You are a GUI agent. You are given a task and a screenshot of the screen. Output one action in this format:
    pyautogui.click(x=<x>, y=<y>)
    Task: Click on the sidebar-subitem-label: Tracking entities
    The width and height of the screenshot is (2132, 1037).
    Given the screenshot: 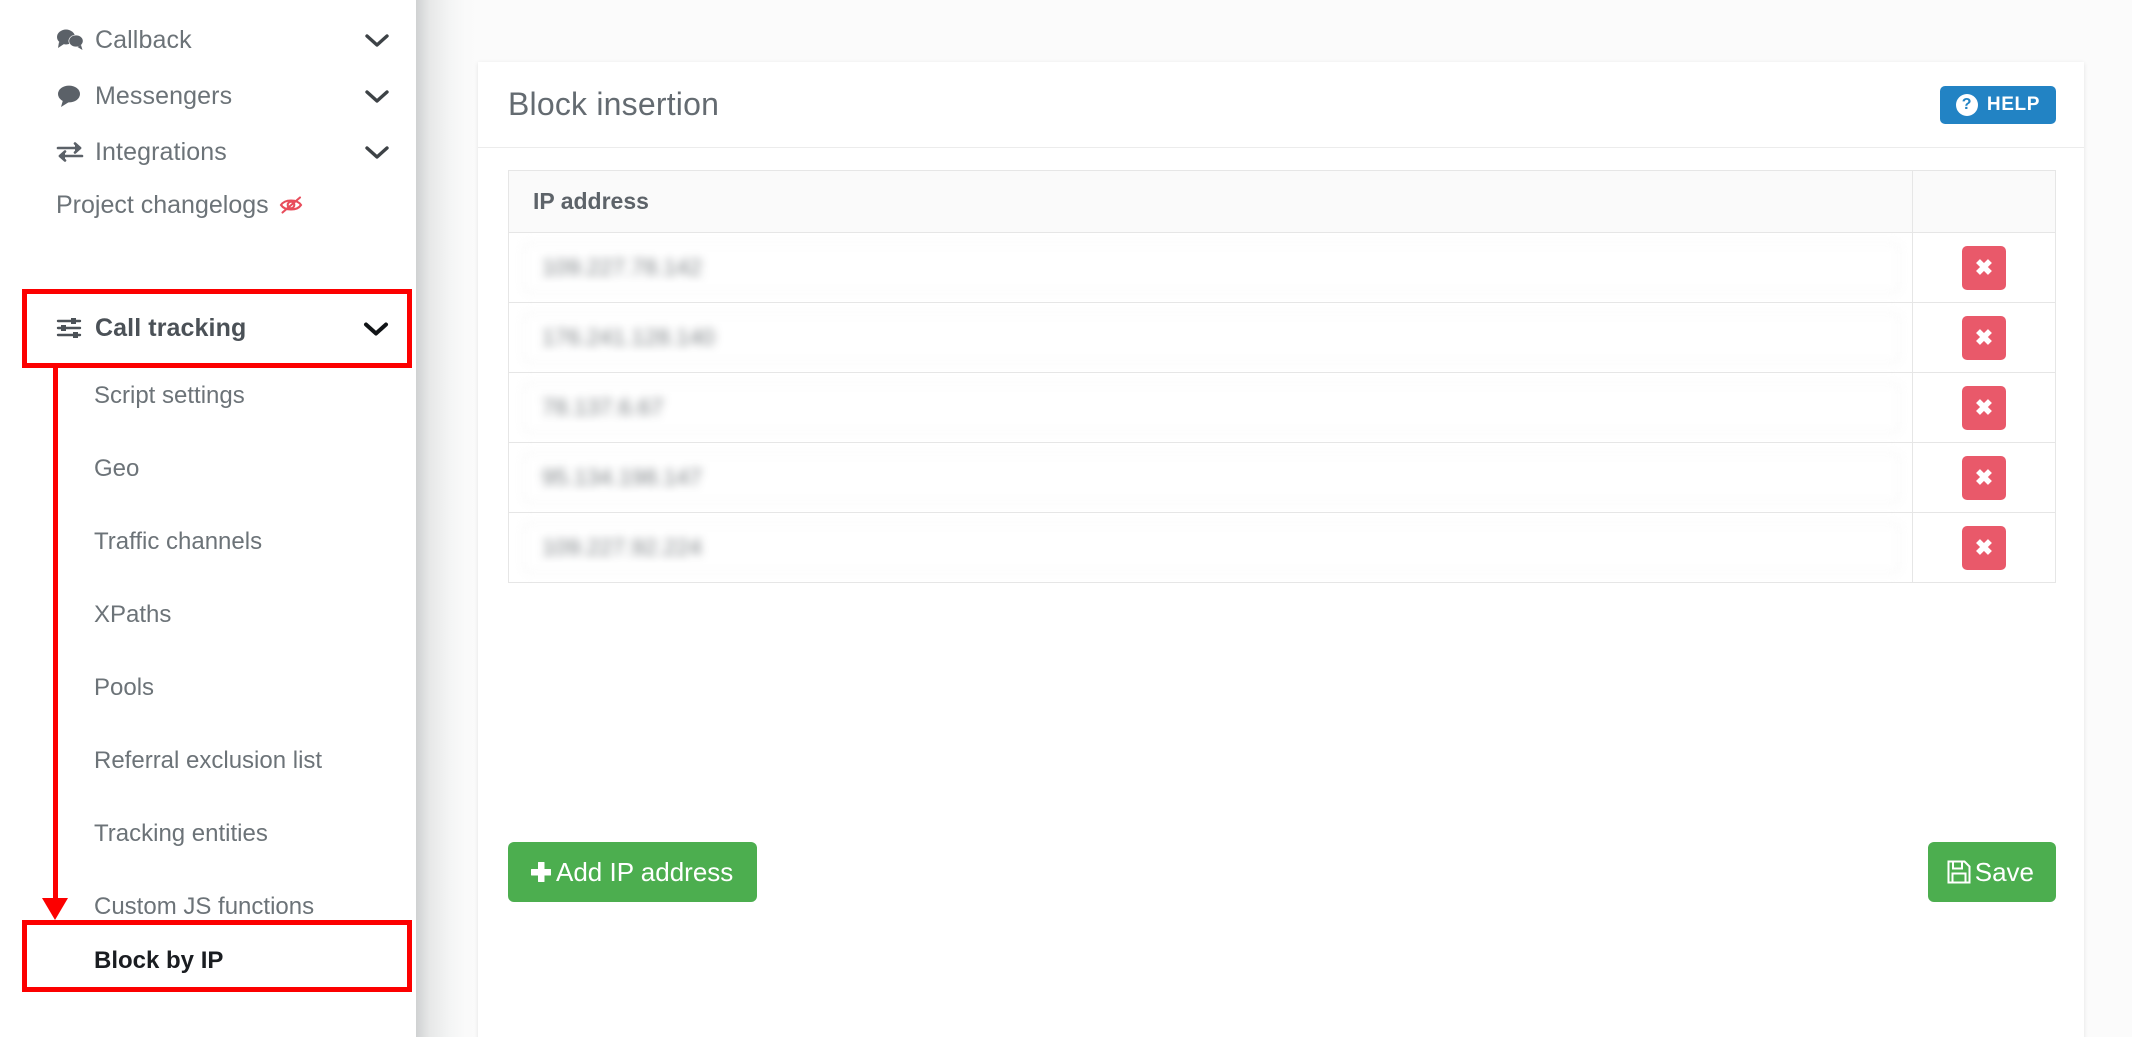 What is the action you would take?
    pyautogui.click(x=181, y=833)
    